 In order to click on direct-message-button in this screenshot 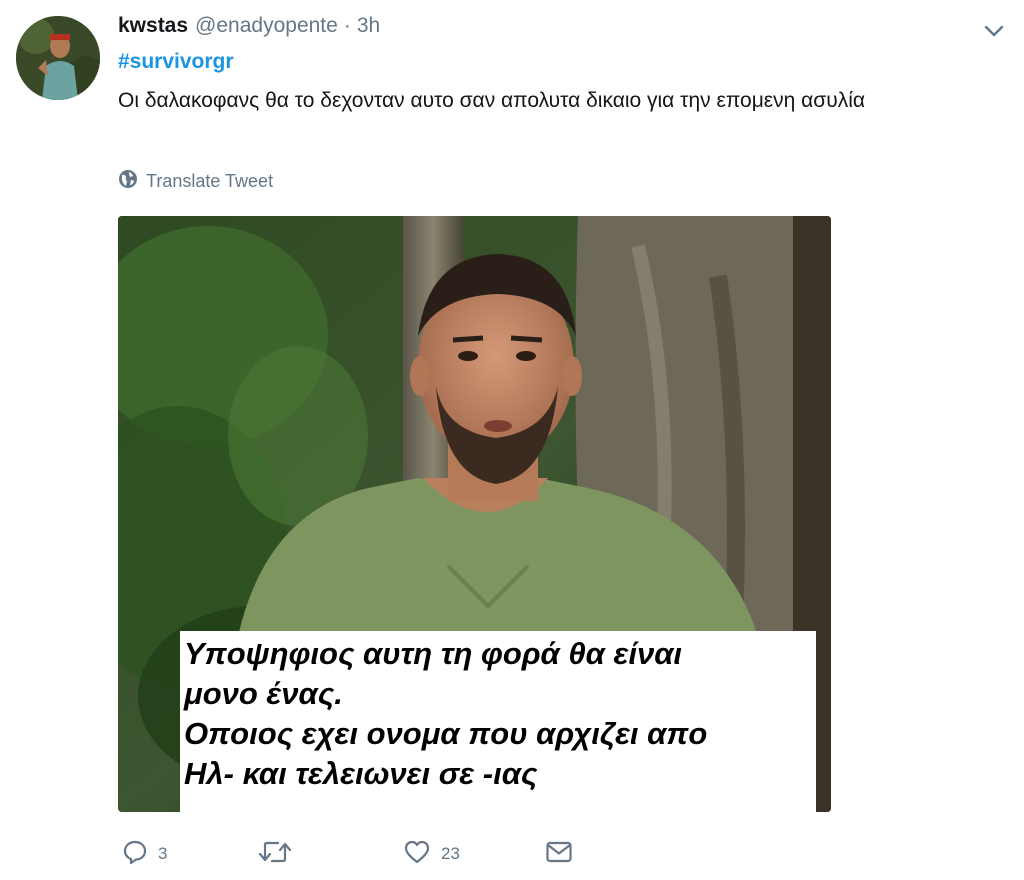, I will do `click(559, 854)`.